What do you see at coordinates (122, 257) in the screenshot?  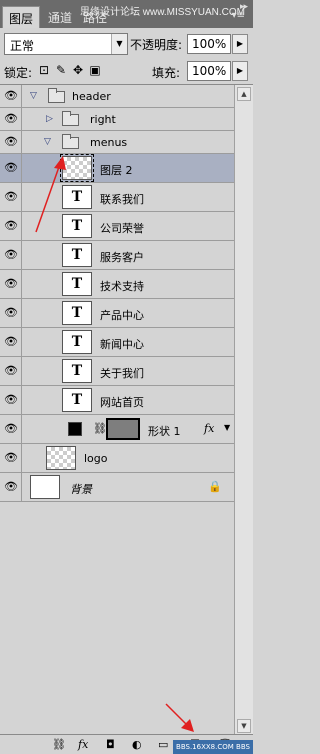 I see `layer-name: 服务客户` at bounding box center [122, 257].